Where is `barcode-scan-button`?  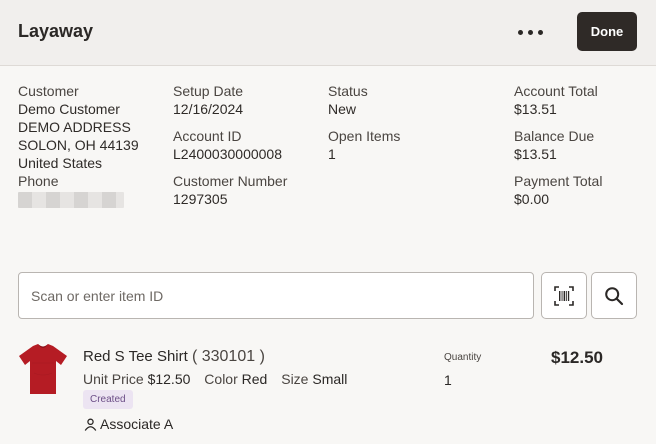
barcode-scan-button is located at coordinates (564, 295).